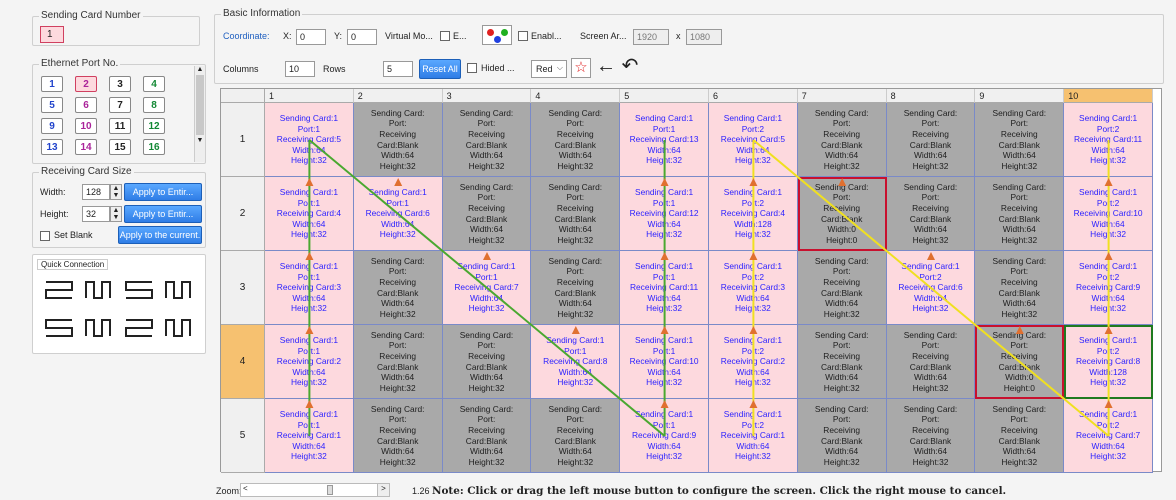  Describe the element at coordinates (200, 69) in the screenshot. I see `scroll-up-icon: ▲` at that location.